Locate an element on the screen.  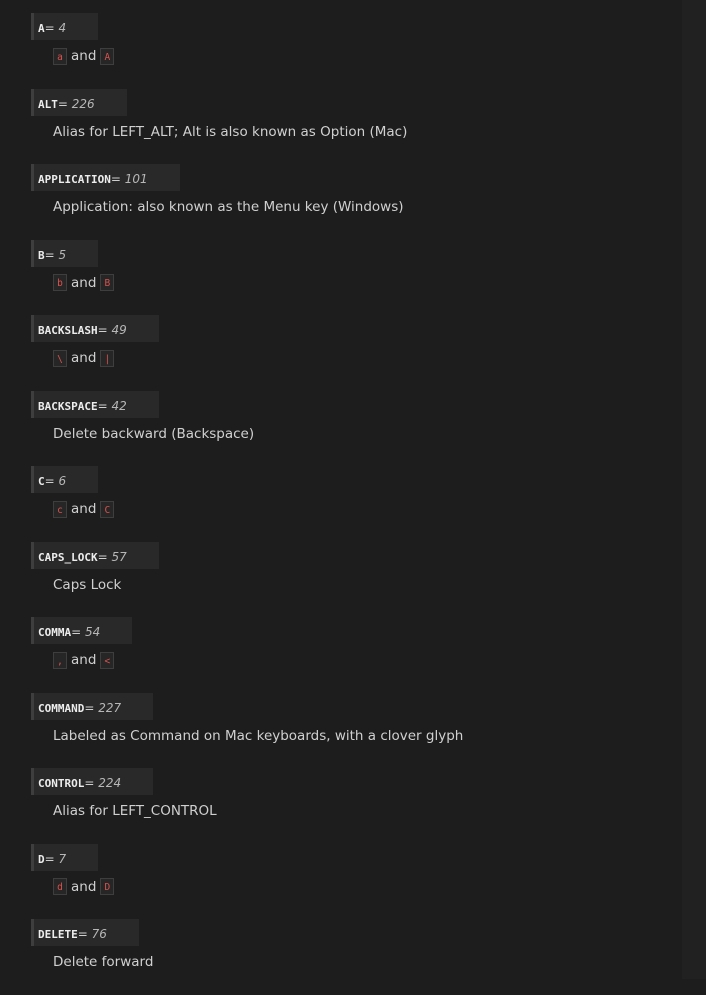
keycode-value: 49 is located at coordinates (119, 330).